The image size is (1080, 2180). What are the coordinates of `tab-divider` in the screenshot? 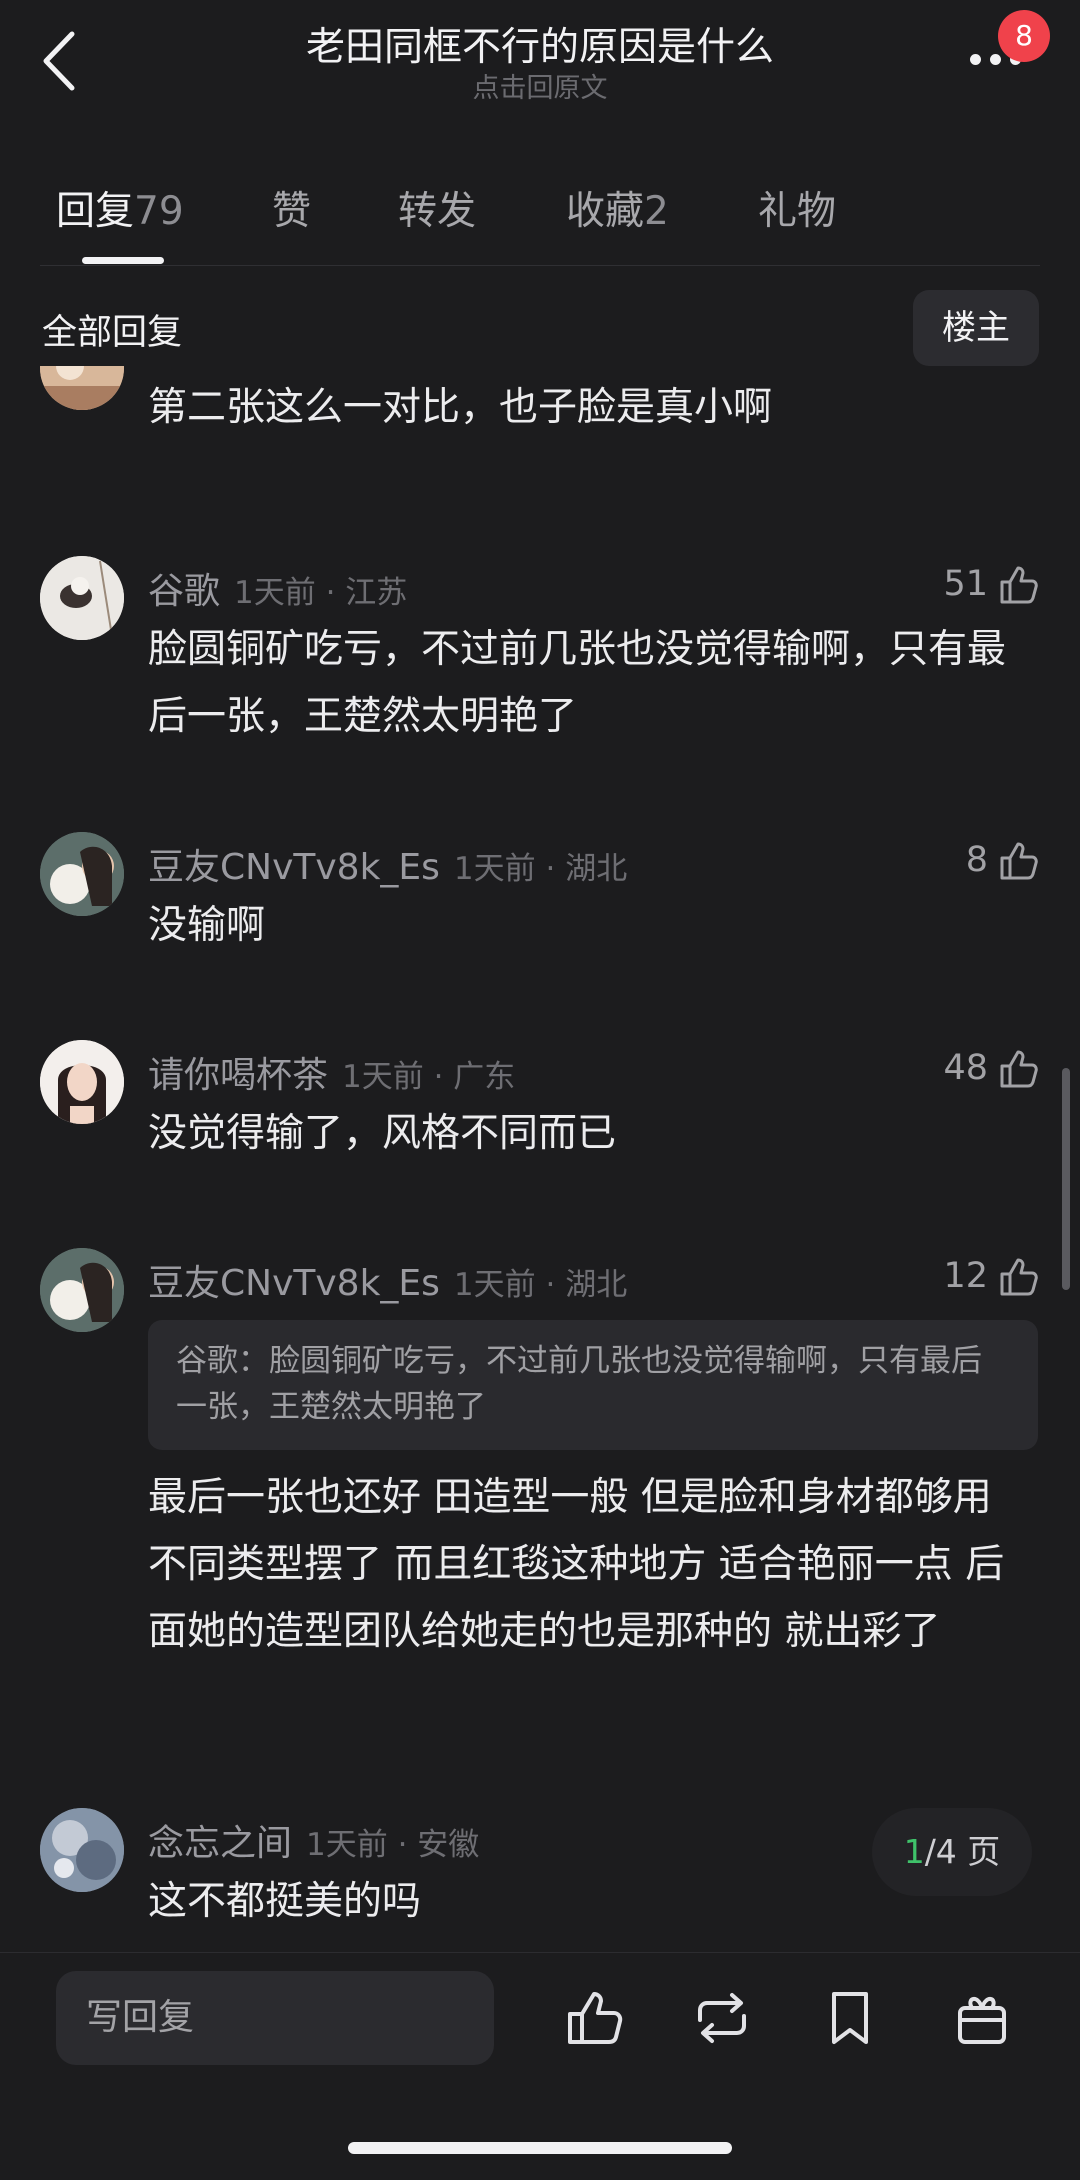 It's located at (540, 265).